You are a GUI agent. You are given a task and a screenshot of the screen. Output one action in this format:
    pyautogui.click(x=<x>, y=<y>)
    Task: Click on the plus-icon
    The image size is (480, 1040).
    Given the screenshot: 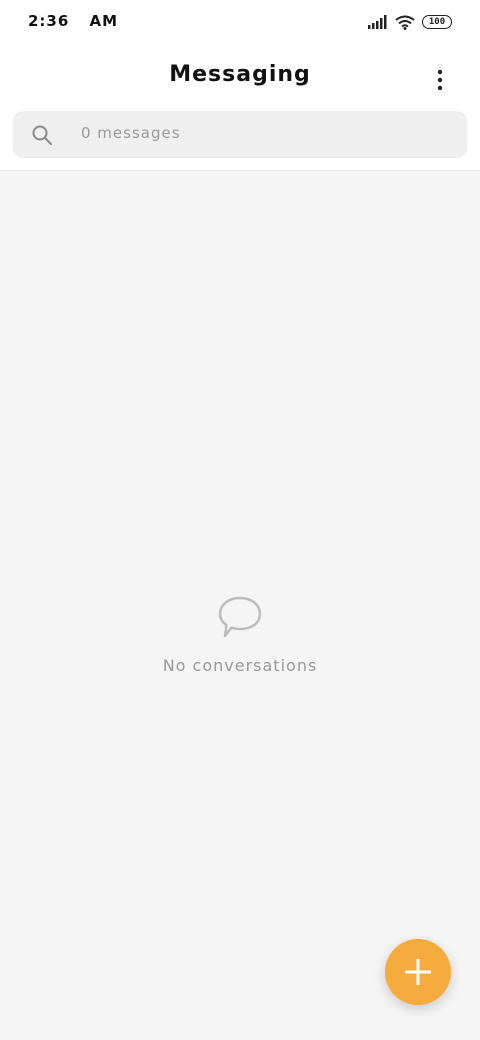 What is the action you would take?
    pyautogui.click(x=418, y=972)
    